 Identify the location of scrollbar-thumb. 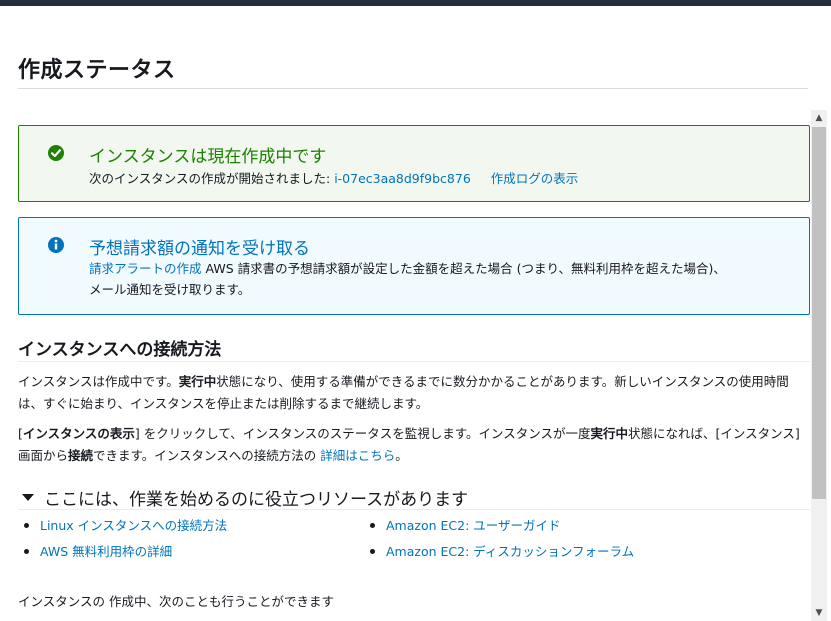
(819, 313).